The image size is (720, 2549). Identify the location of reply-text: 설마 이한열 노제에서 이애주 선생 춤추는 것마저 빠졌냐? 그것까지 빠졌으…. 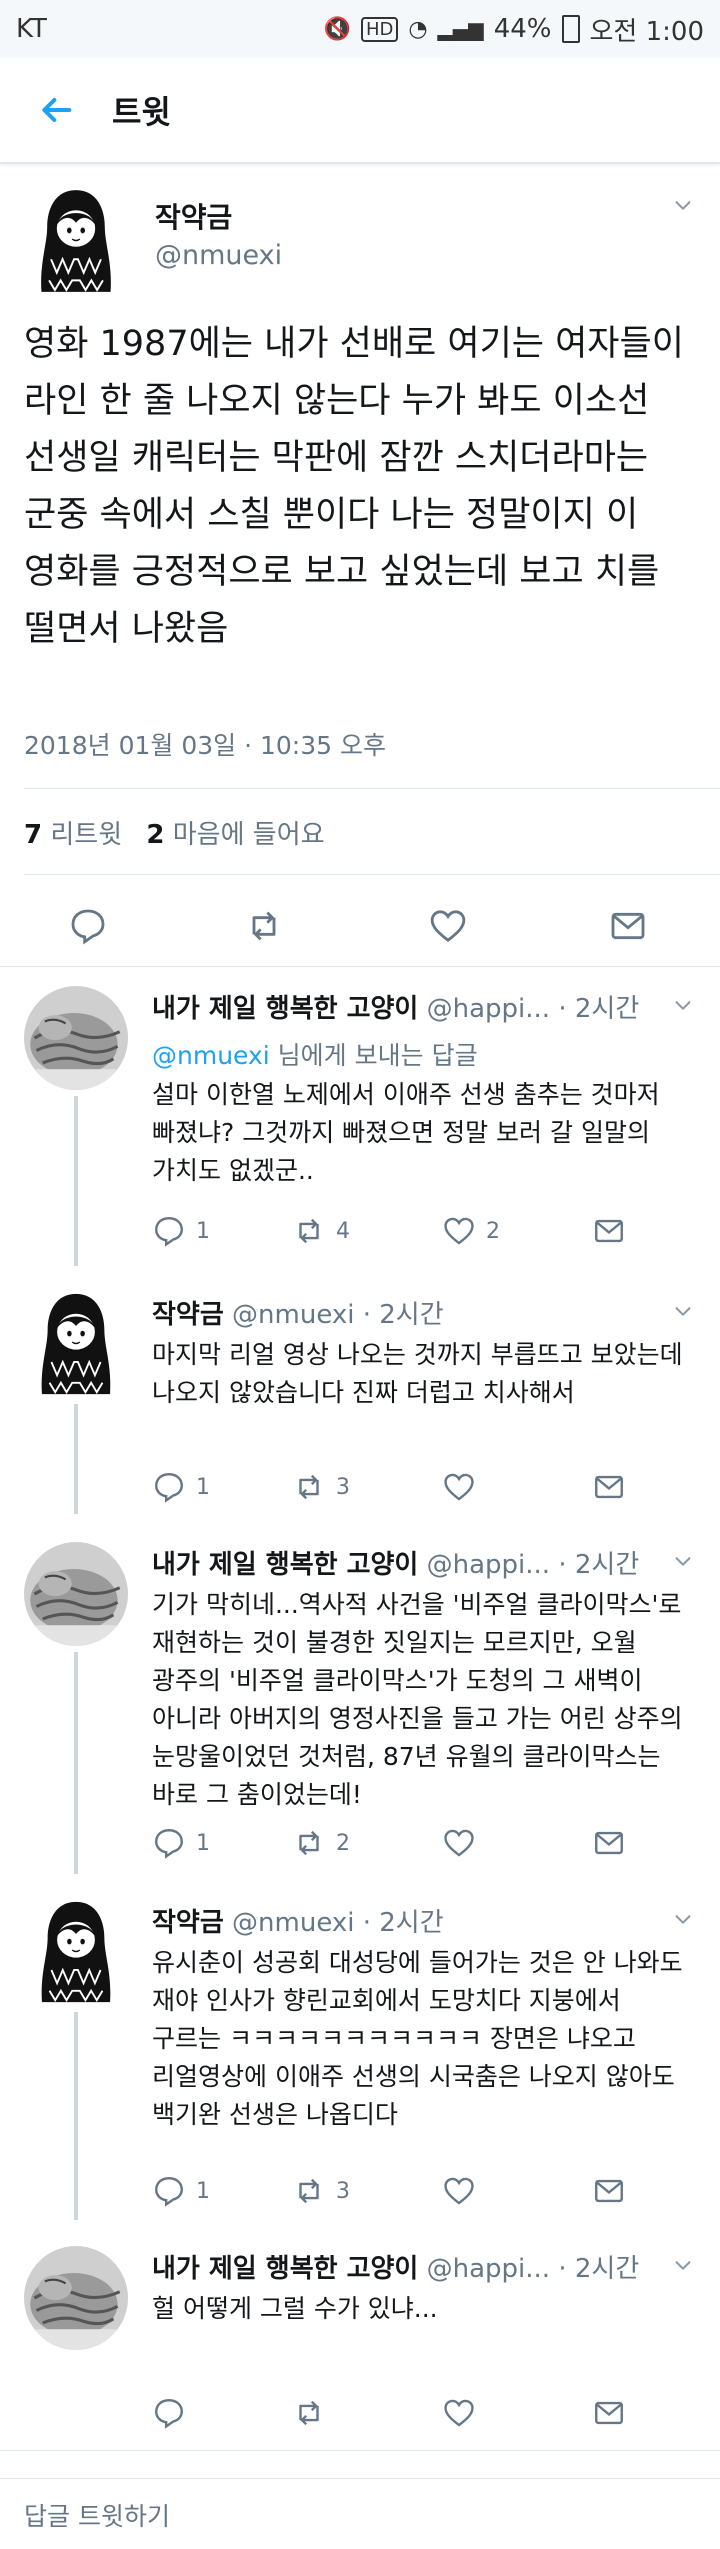
(410, 1132).